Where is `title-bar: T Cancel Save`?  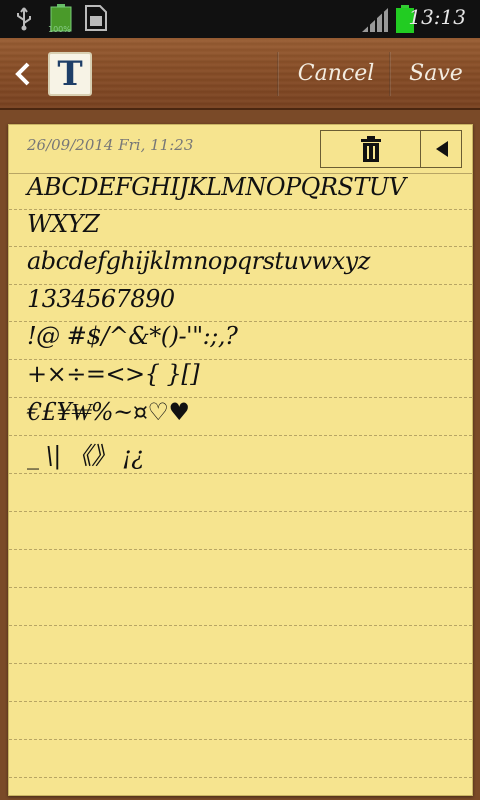
title-bar: T Cancel Save is located at coordinates (240, 74).